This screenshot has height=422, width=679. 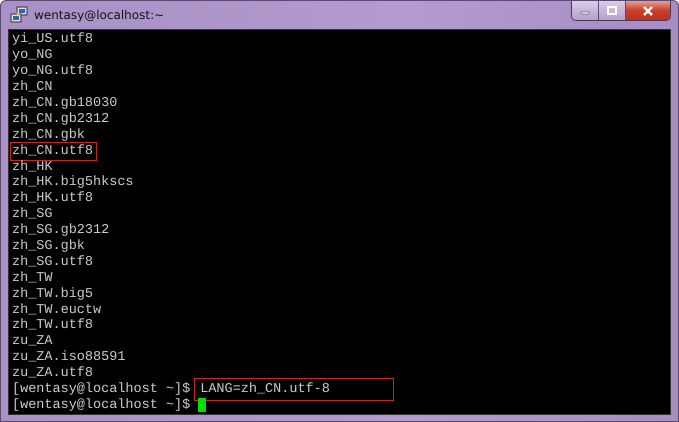 I want to click on terminal-output-line: zh_SG.gb2312, so click(x=61, y=230).